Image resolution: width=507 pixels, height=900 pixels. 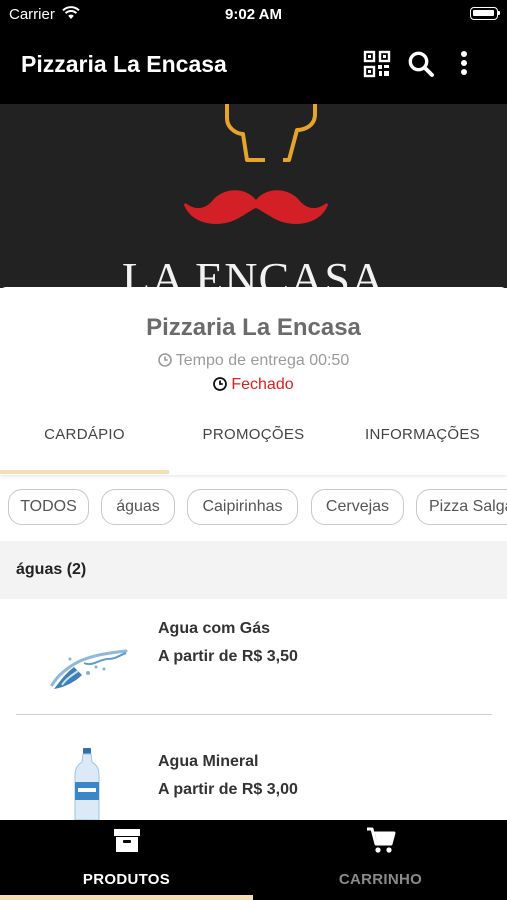 What do you see at coordinates (254, 714) in the screenshot?
I see `product-divider` at bounding box center [254, 714].